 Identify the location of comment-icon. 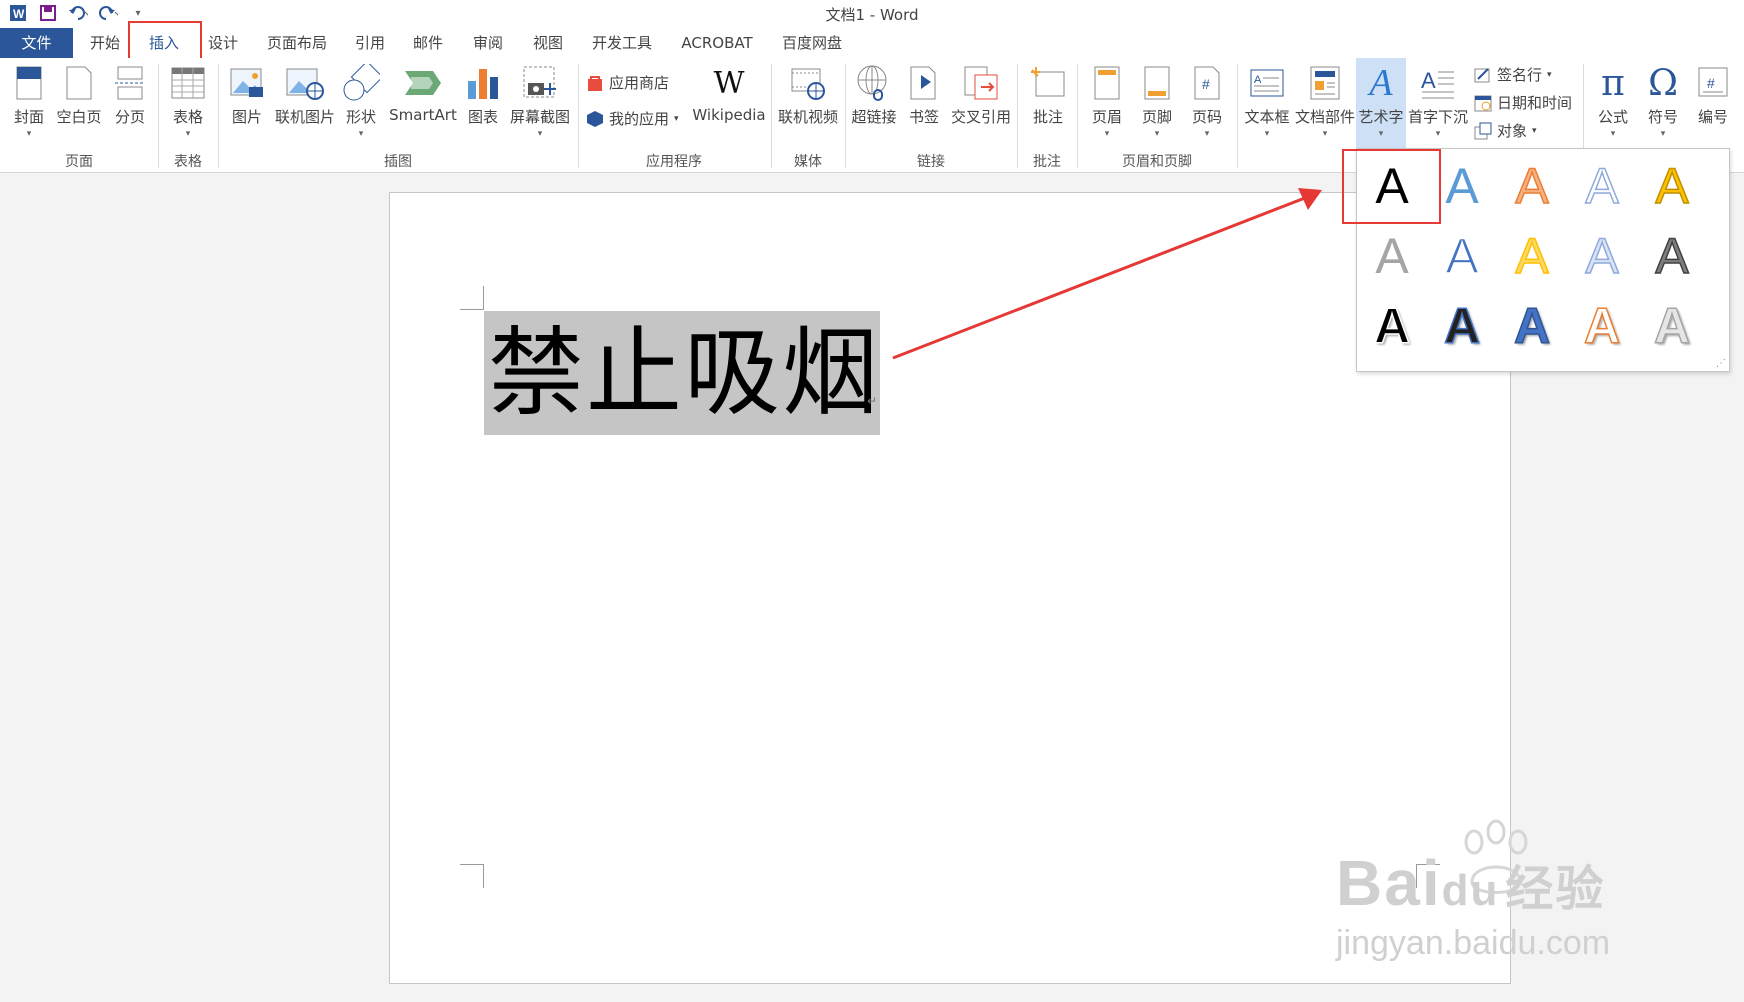
(1048, 83).